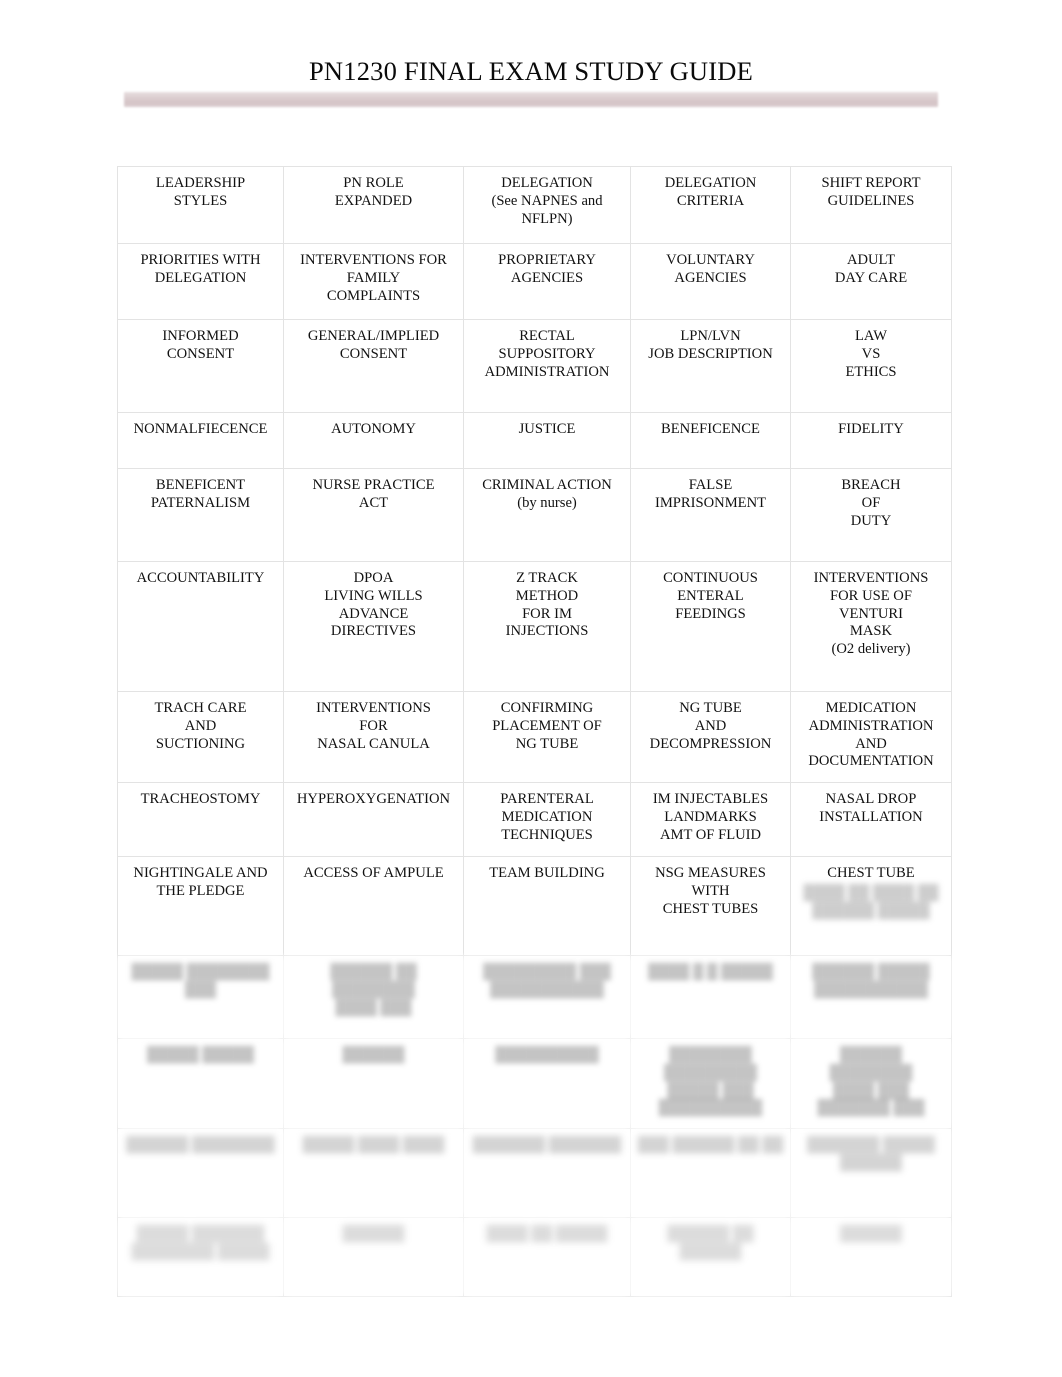  I want to click on topic-cell: ADULT DAY CARE, so click(871, 281).